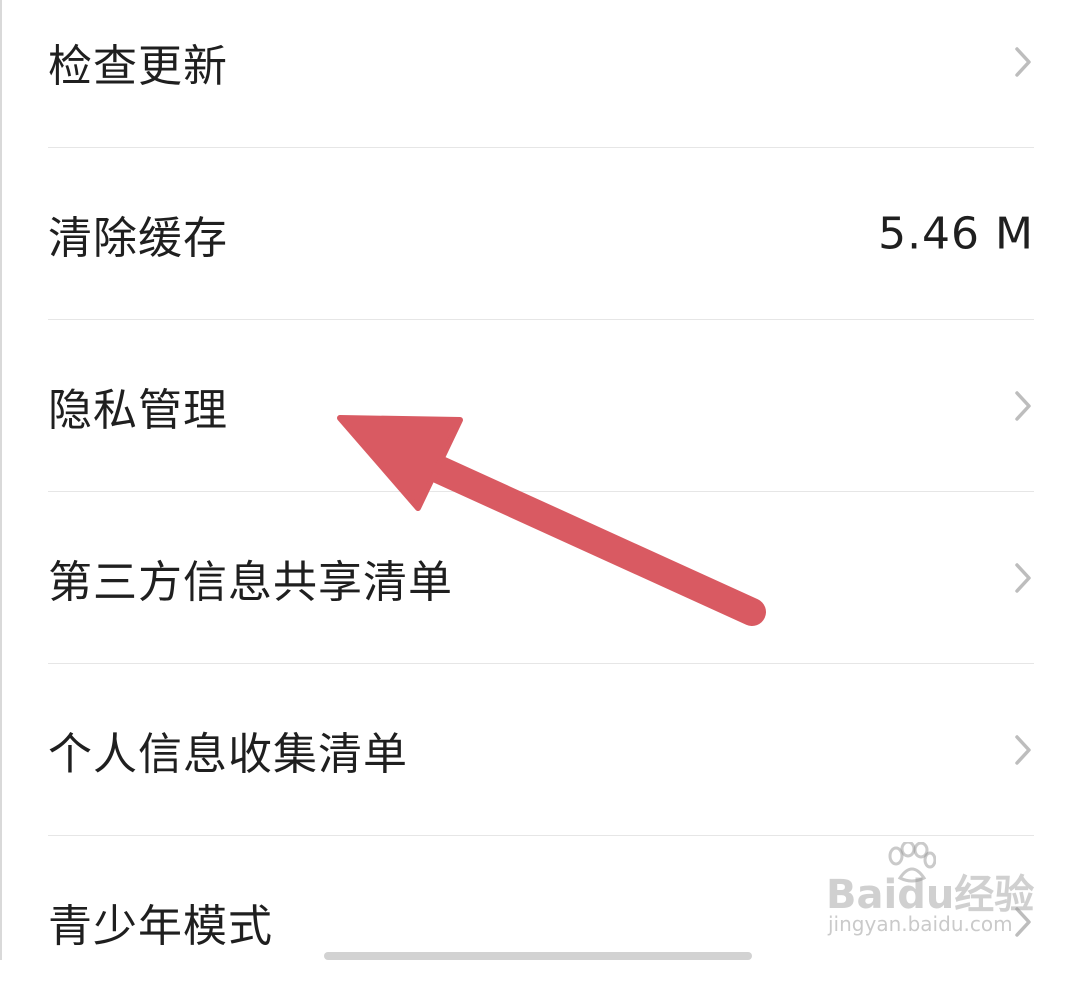 The height and width of the screenshot is (1008, 1076). Describe the element at coordinates (541, 74) in the screenshot. I see `settings-item-check-update: 检查更新` at that location.